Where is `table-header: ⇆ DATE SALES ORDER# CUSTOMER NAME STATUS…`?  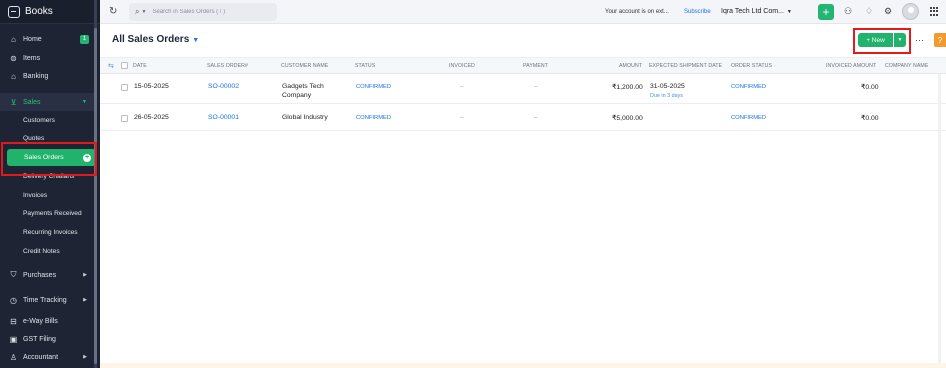
table-header: ⇆ DATE SALES ORDER# CUSTOMER NAME STATUS… is located at coordinates (523, 65).